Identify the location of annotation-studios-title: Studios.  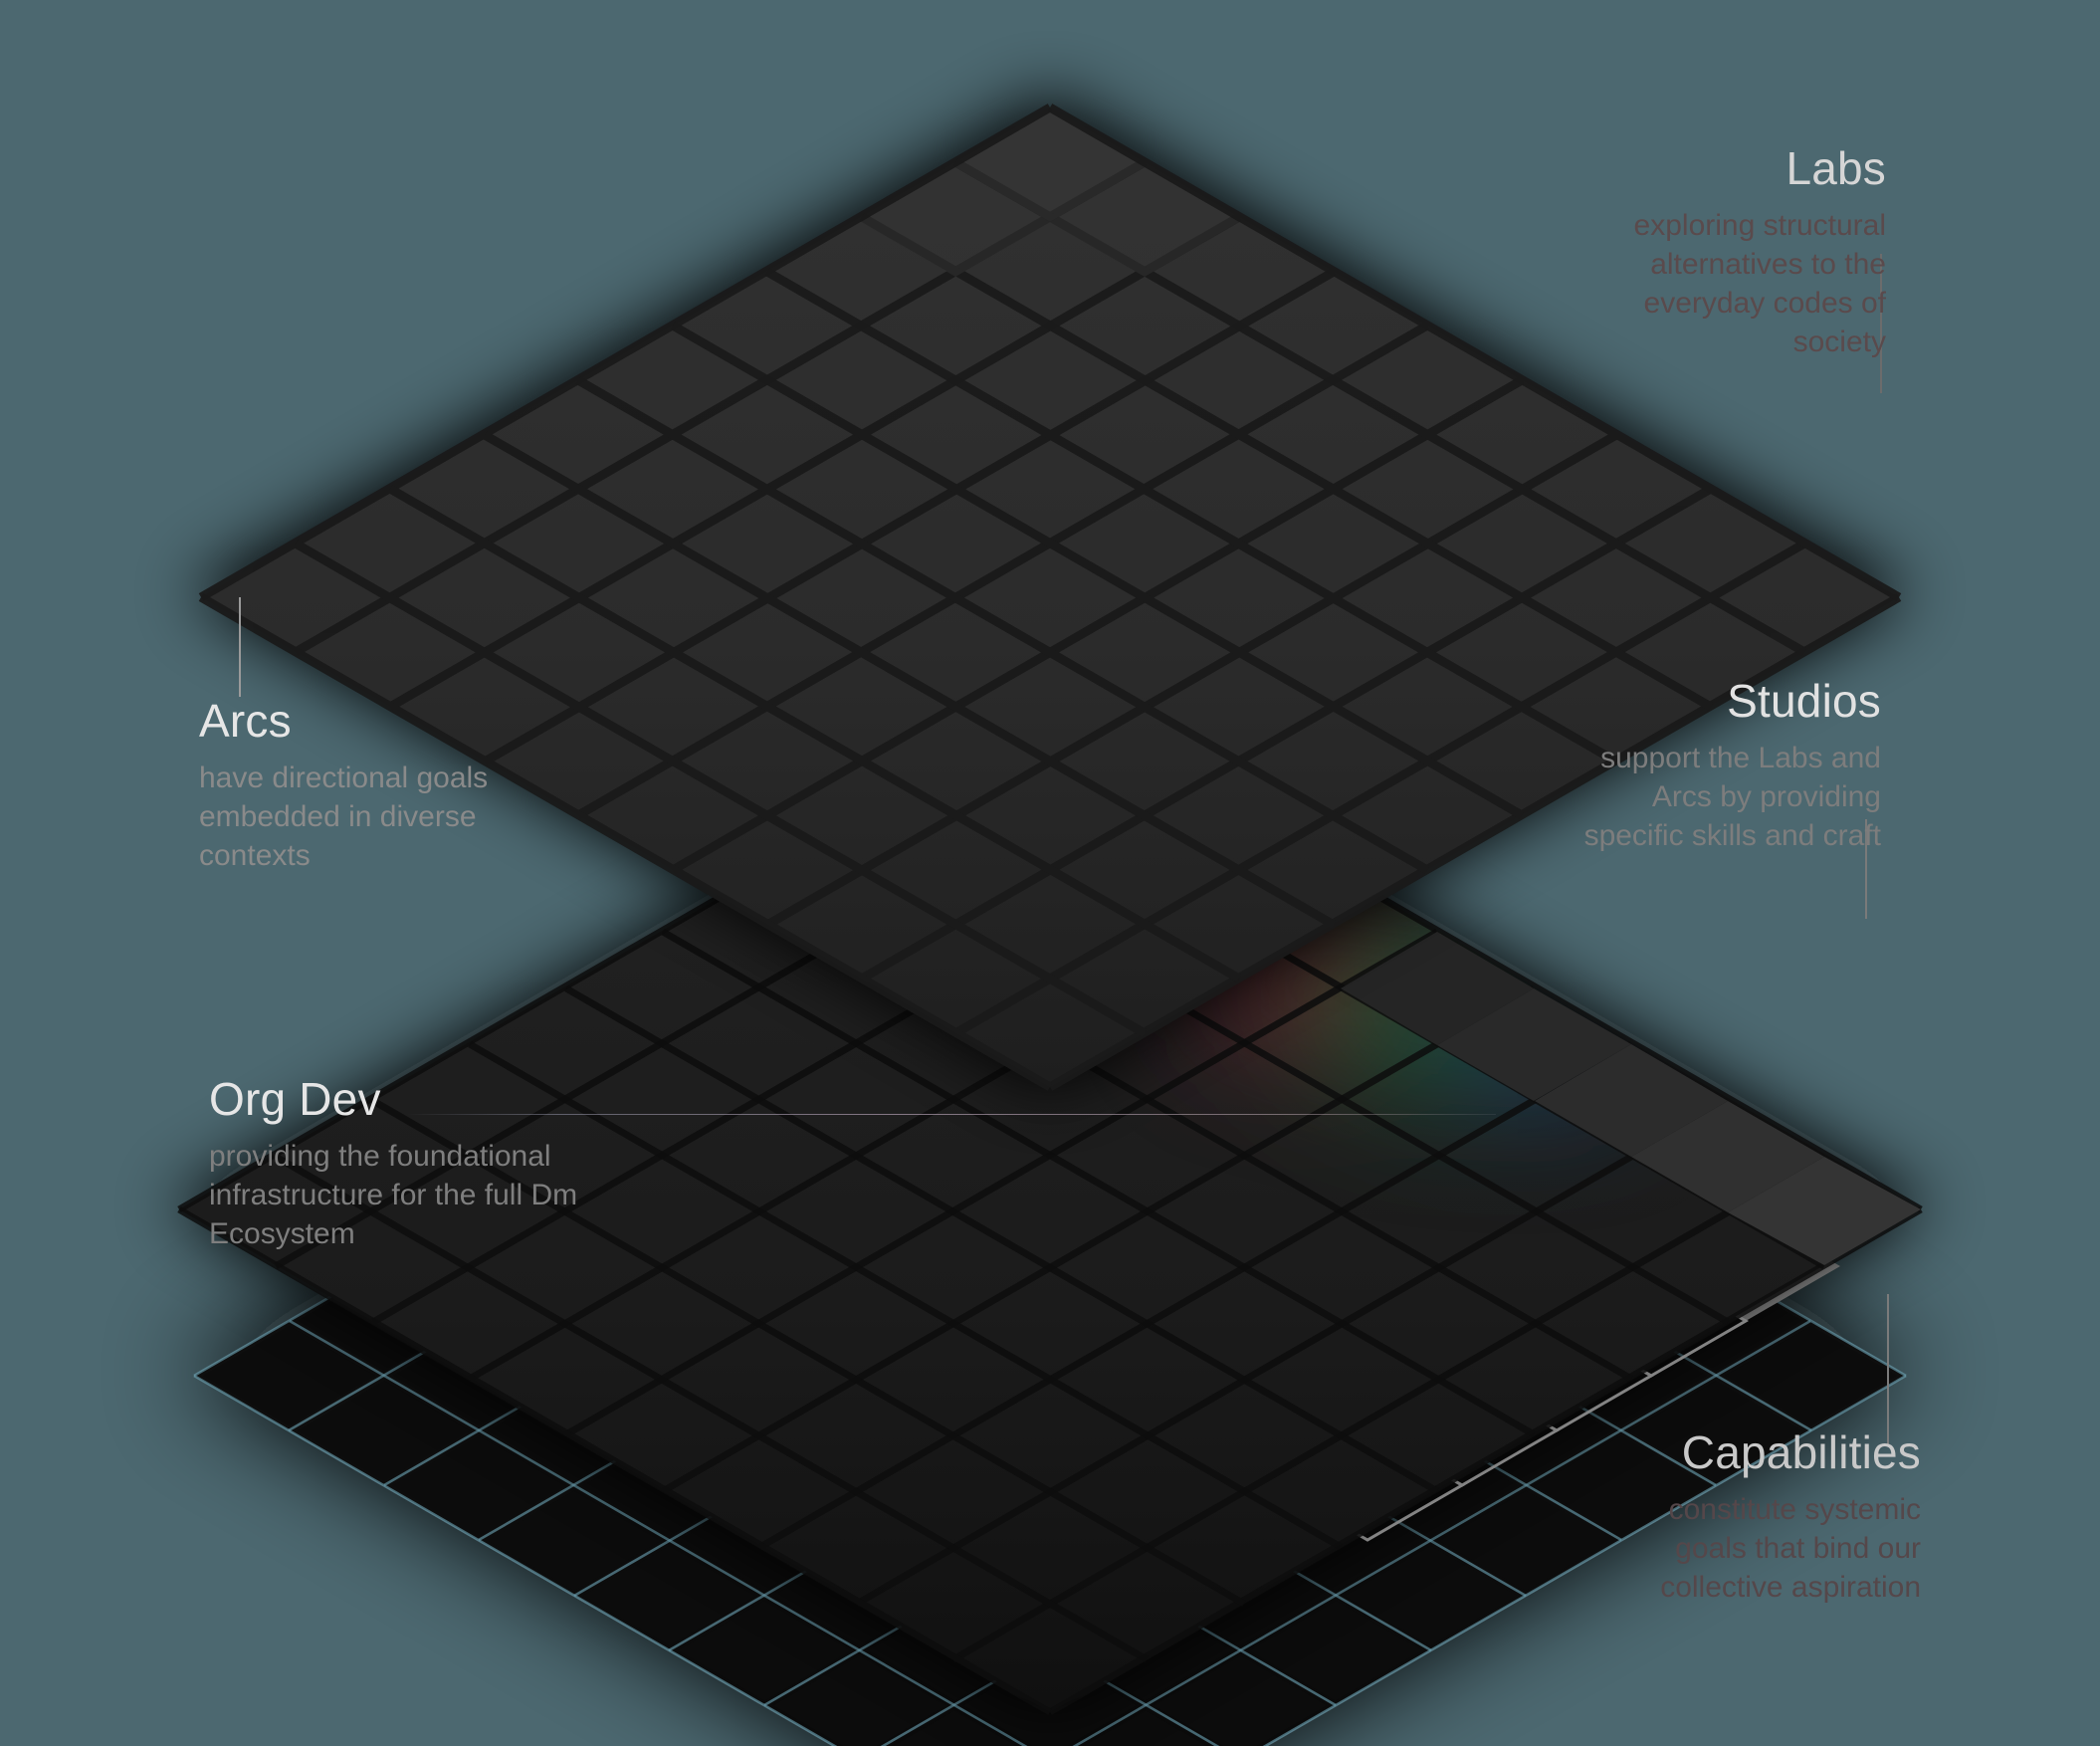
(1804, 701).